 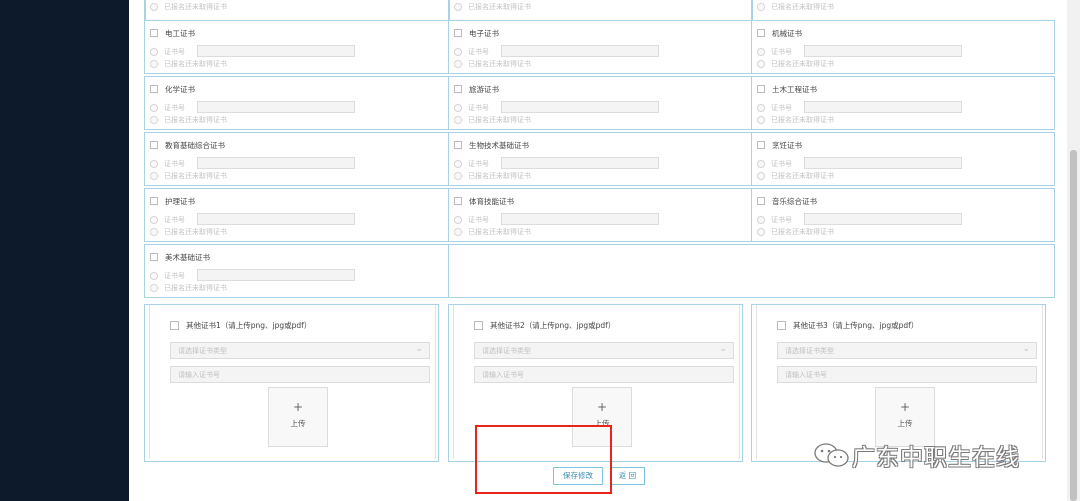 I want to click on other-certificate-title: 其他证书1（请上传png、jpg或pdf）, so click(x=249, y=325).